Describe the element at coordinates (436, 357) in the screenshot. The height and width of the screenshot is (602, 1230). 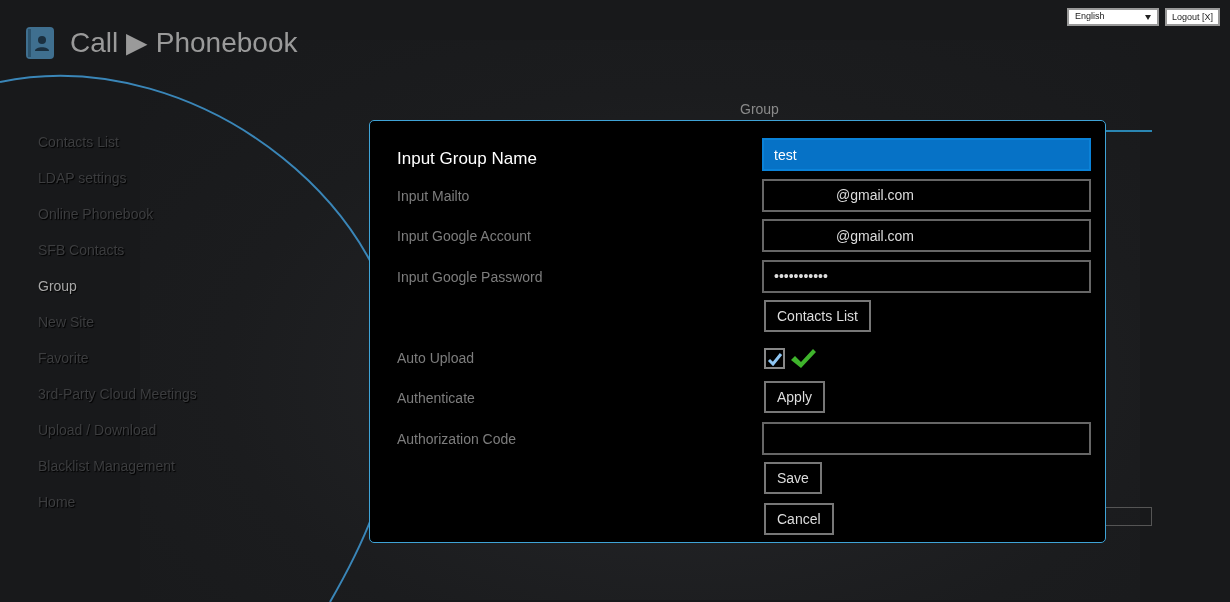
I see `field-label: Auto Upload` at that location.